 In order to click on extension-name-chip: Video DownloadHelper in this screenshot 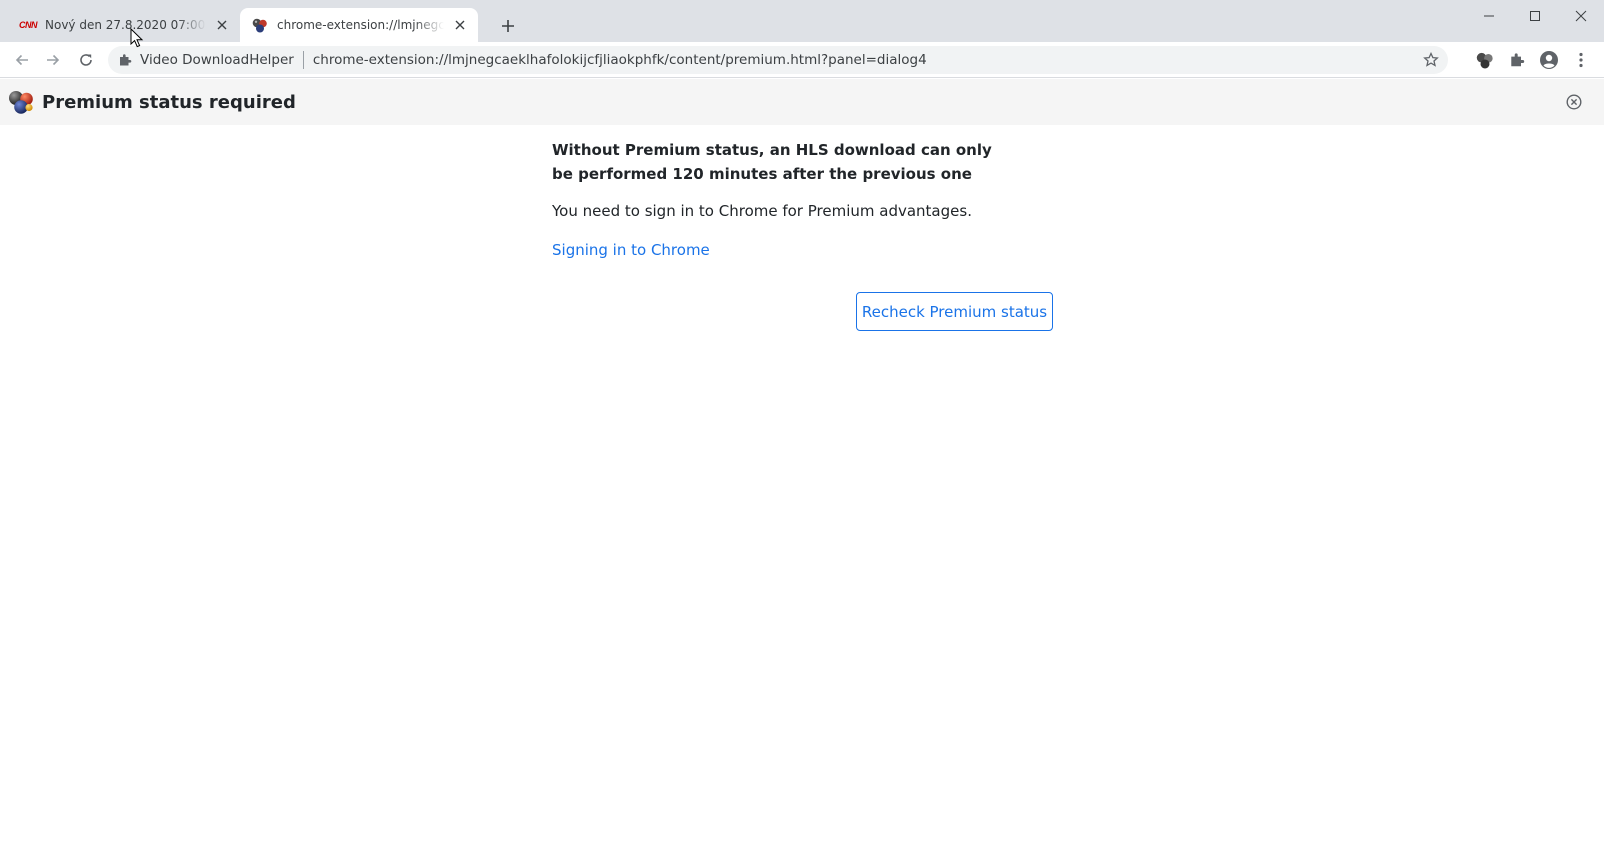, I will do `click(217, 60)`.